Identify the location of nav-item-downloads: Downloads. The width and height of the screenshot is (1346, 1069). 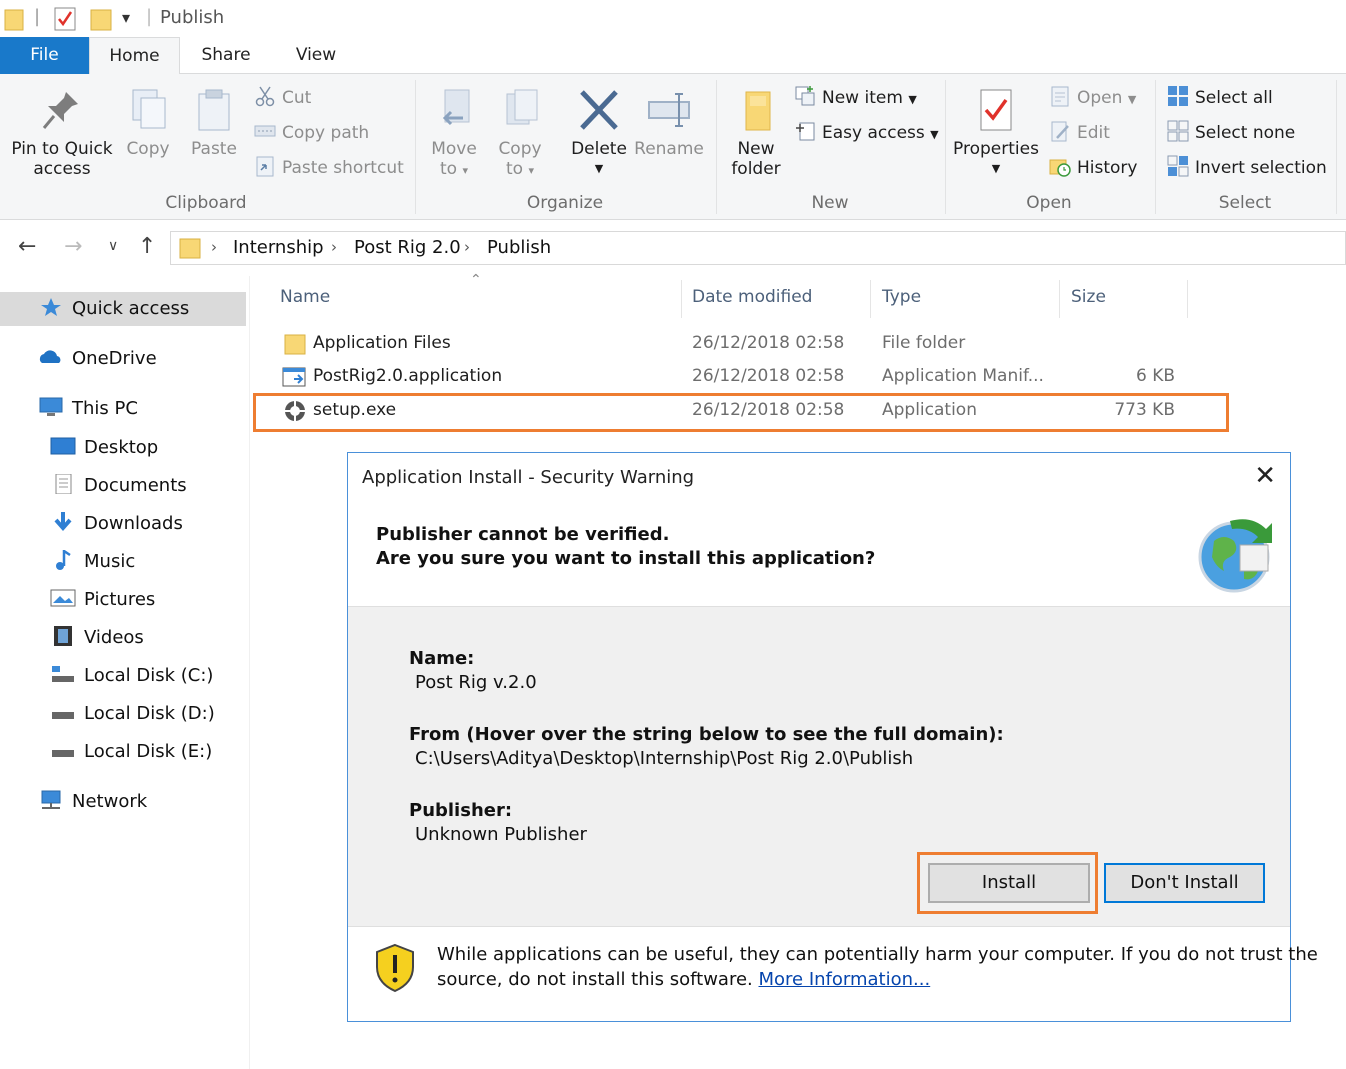
(116, 524).